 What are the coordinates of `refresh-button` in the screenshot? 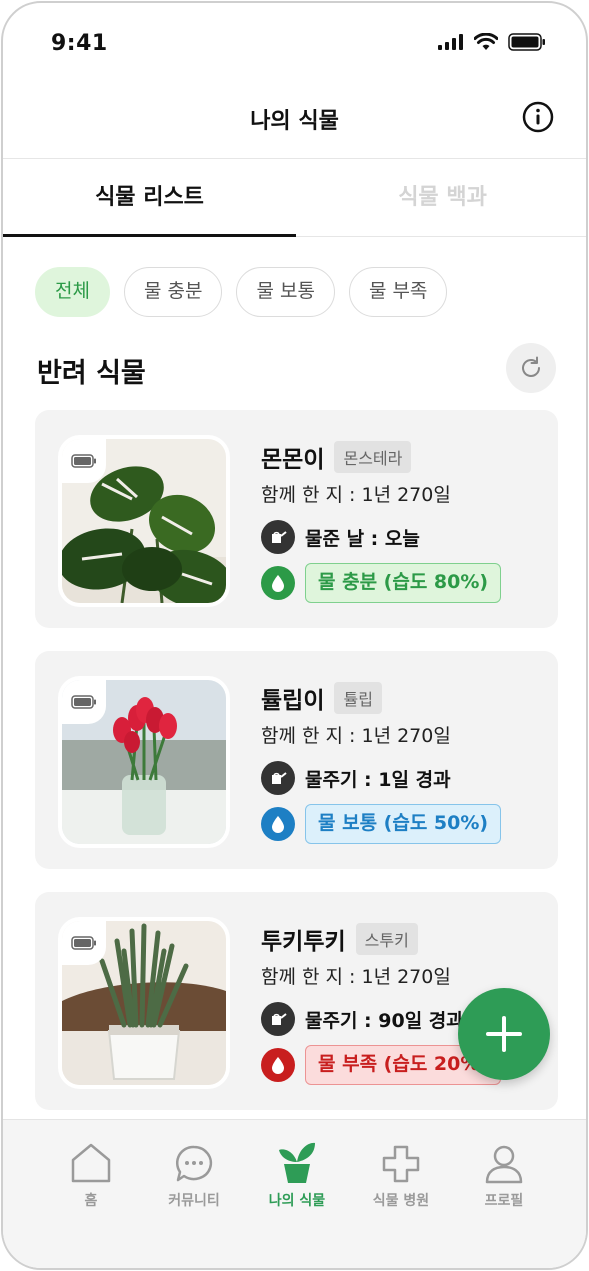 It's located at (531, 368).